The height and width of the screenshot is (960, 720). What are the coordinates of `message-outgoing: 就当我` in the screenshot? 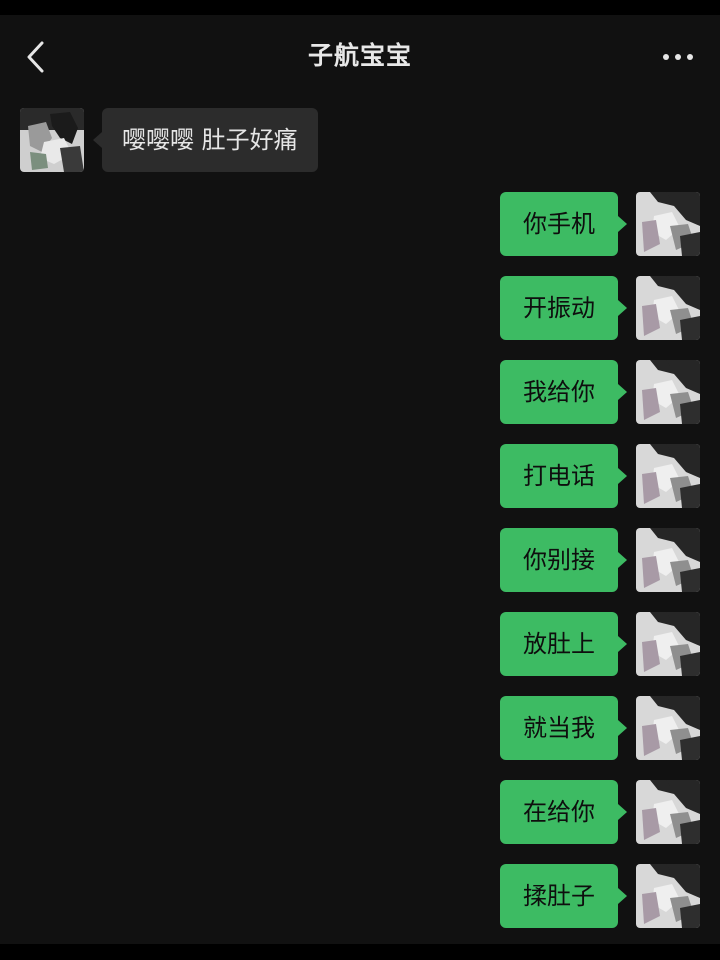 It's located at (590, 728).